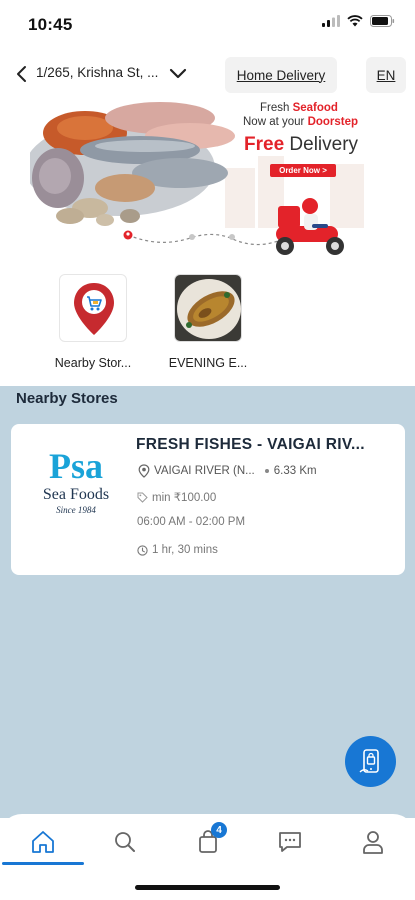 This screenshot has width=415, height=900. What do you see at coordinates (67, 398) in the screenshot?
I see `section-title: Nearby Stores` at bounding box center [67, 398].